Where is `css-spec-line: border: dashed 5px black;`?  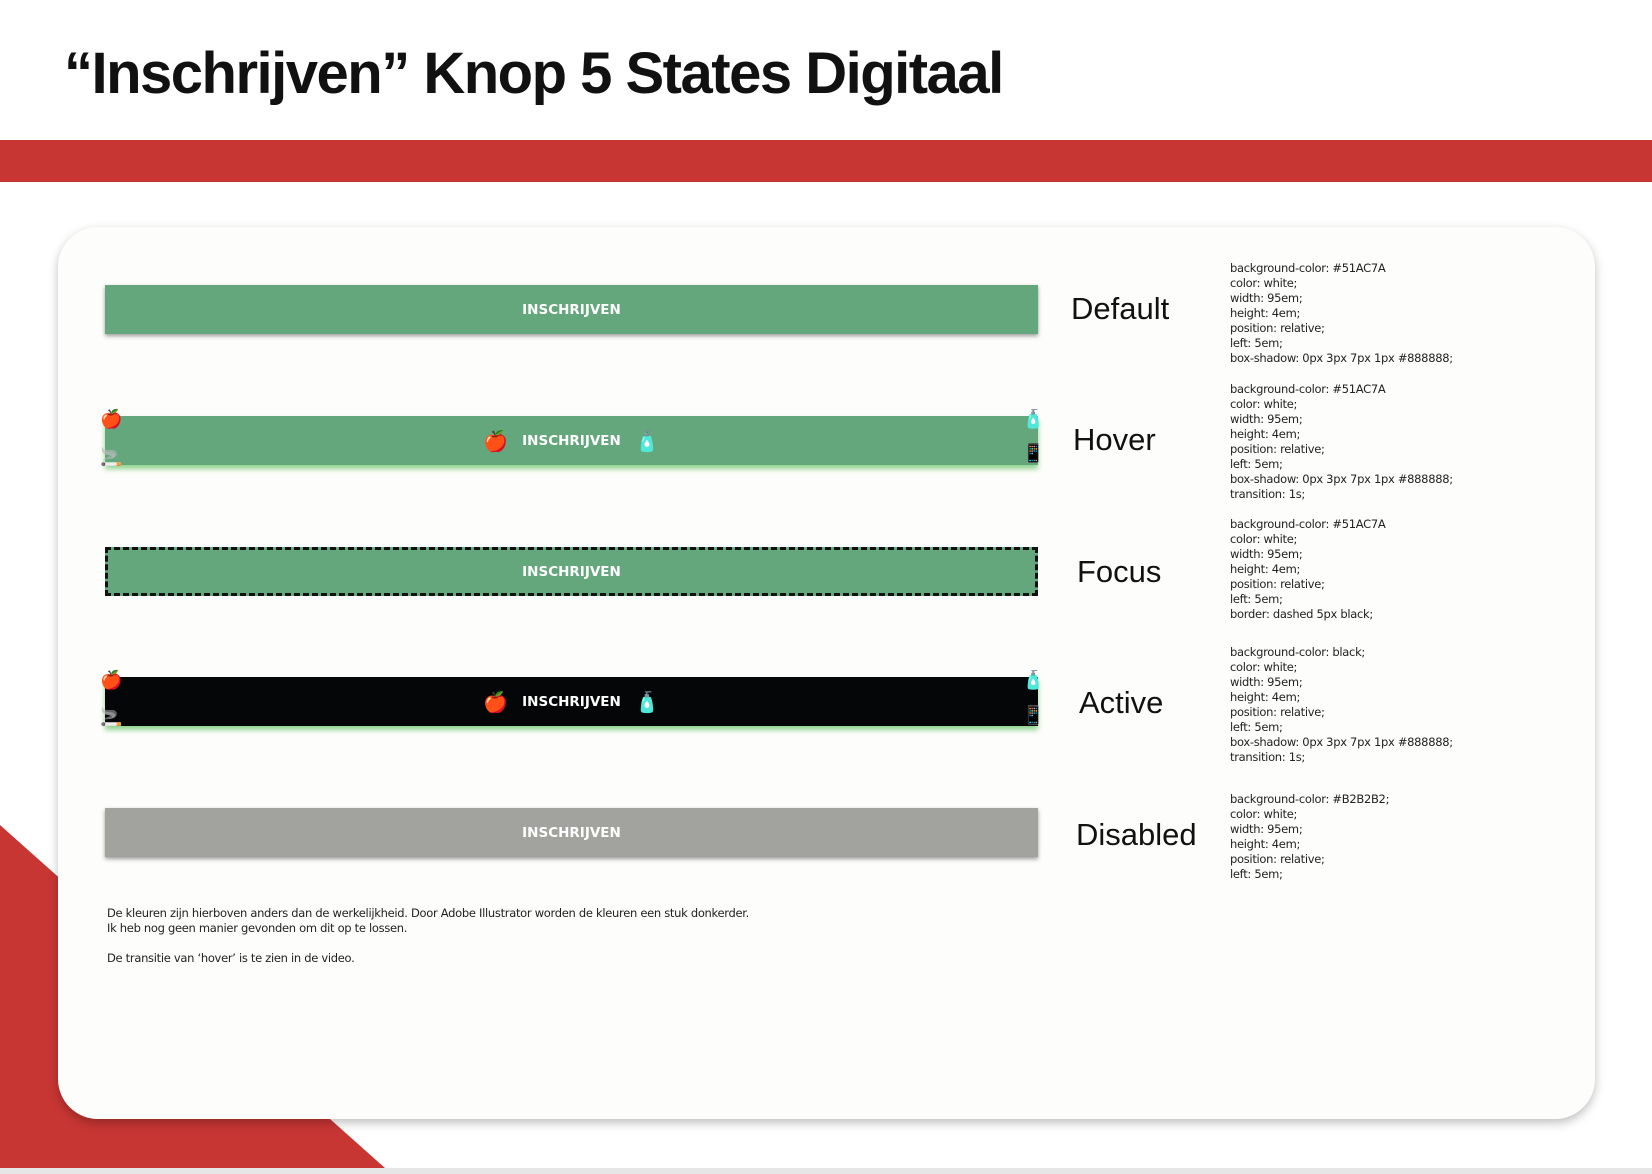
css-spec-line: border: dashed 5px black; is located at coordinates (1301, 614).